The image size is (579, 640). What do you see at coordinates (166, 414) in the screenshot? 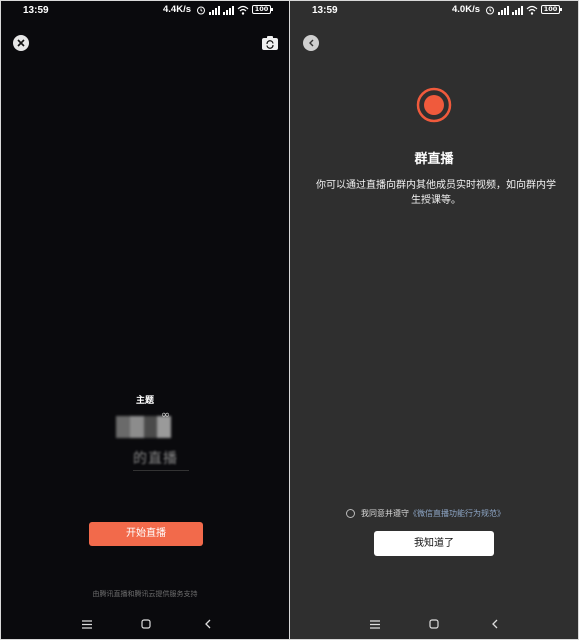
I see `infinity-icon: ∞` at bounding box center [166, 414].